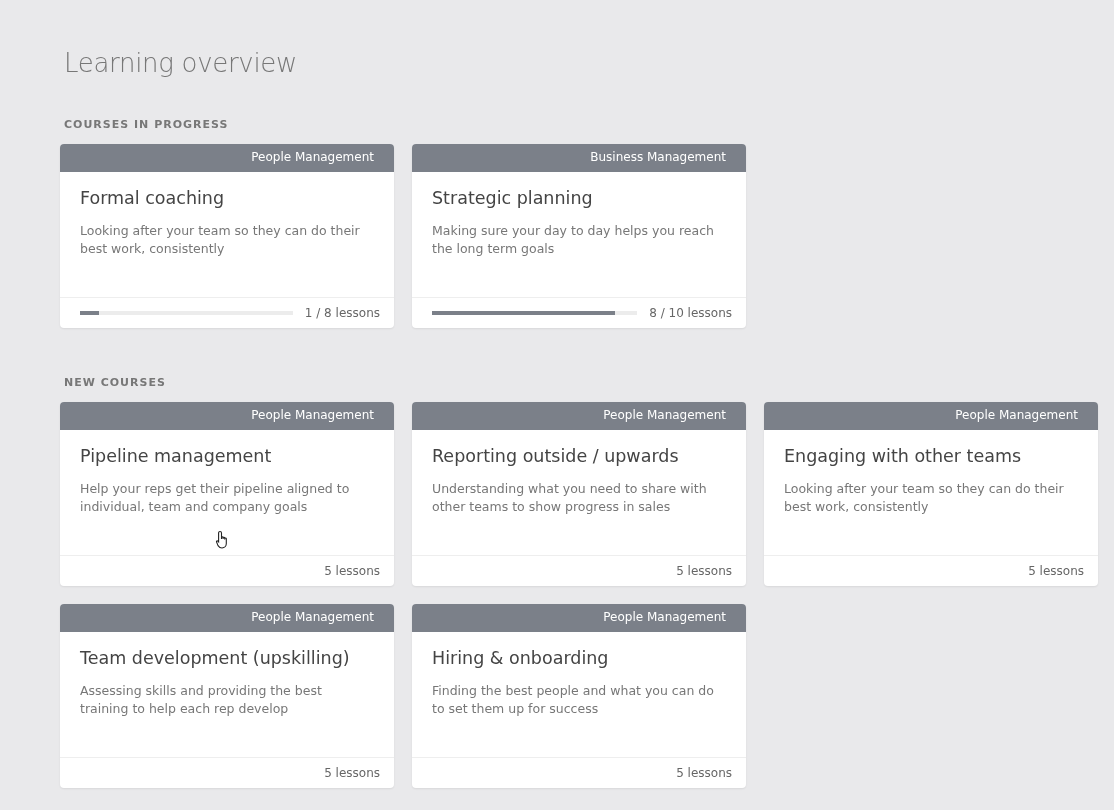  I want to click on course-description: Making sure your day to day helps you reach the long term goals, so click(573, 240).